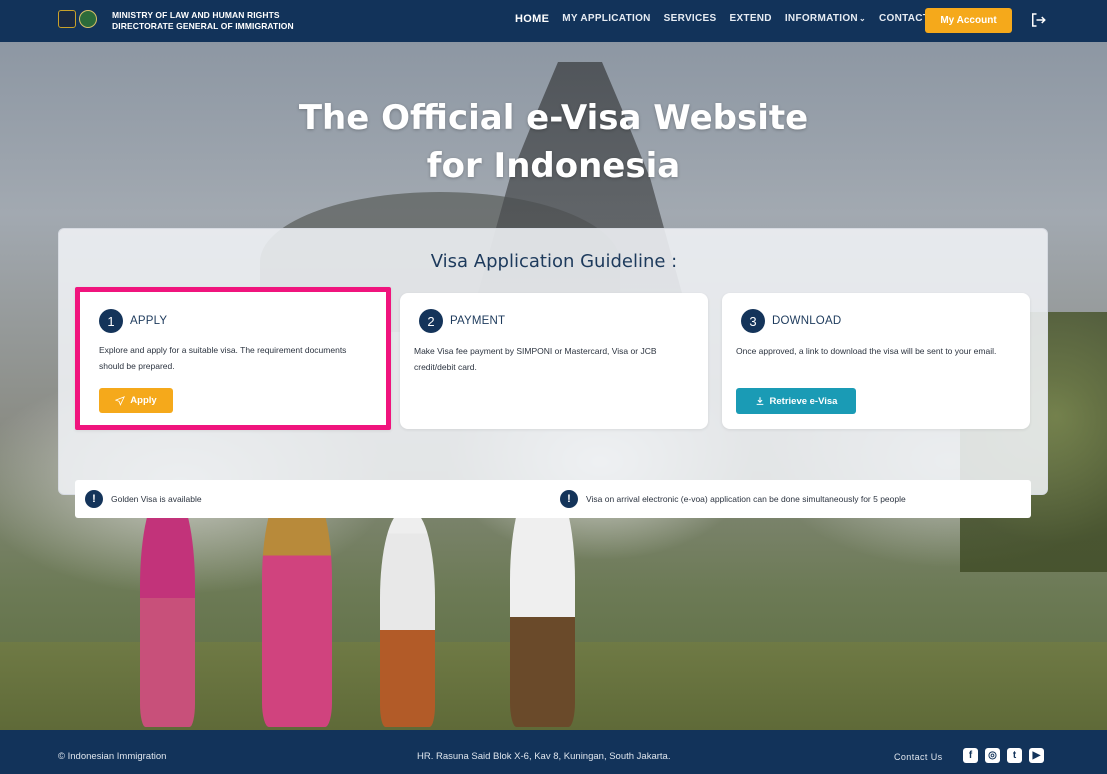 The image size is (1107, 774). Describe the element at coordinates (750, 19) in the screenshot. I see `nav-extend: EXTEND` at that location.